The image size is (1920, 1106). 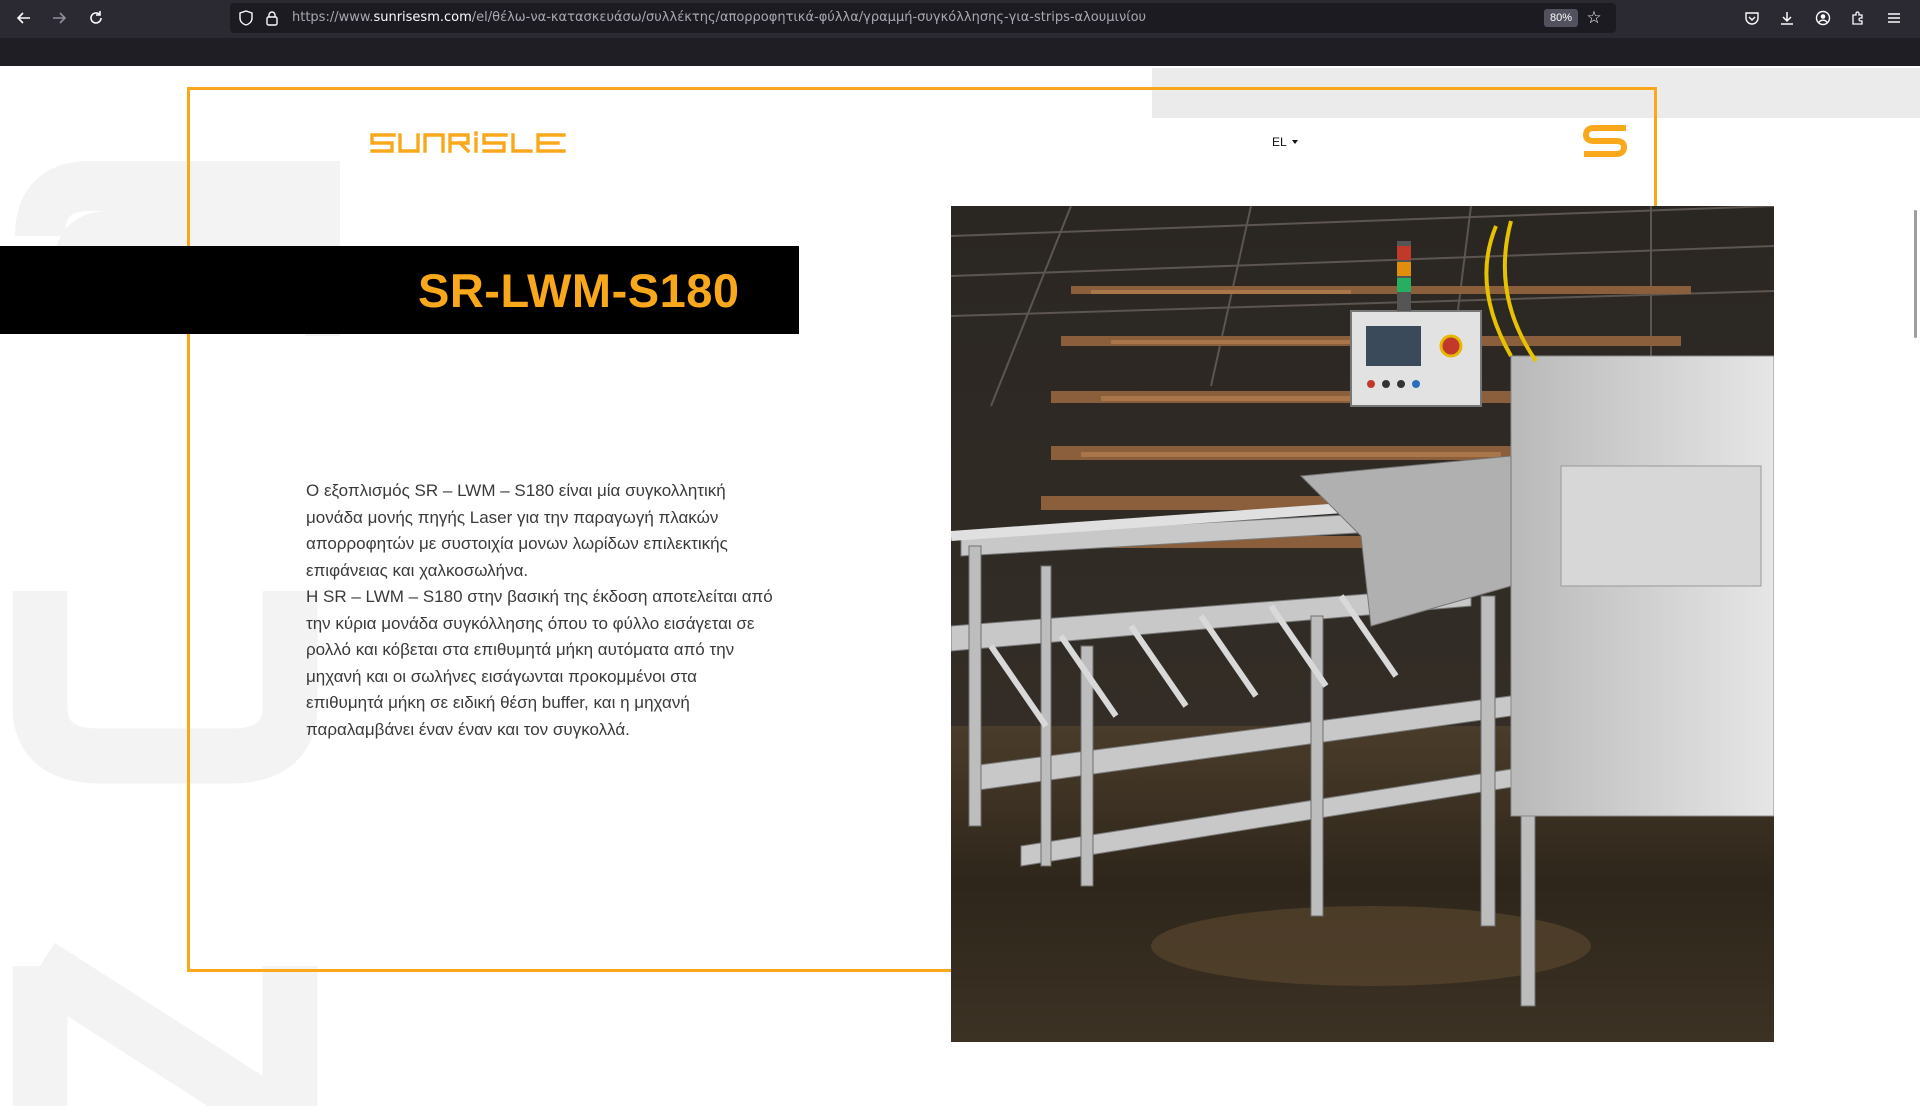 I want to click on download-icon, so click(x=1787, y=18).